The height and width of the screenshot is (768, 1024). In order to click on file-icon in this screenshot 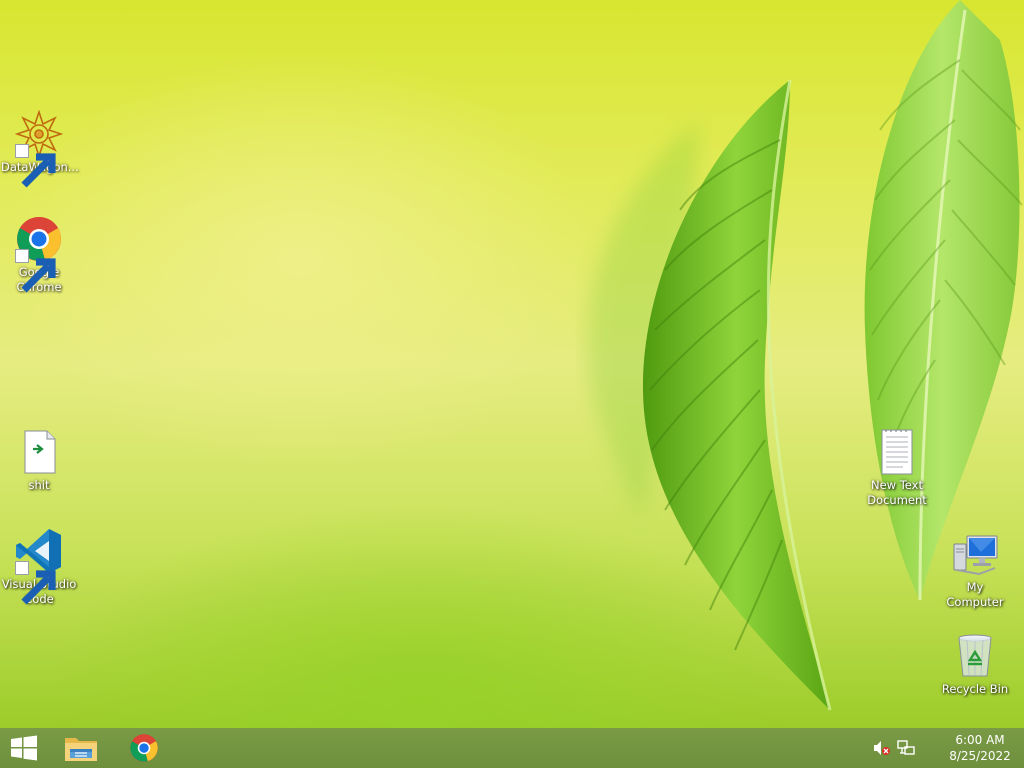, I will do `click(40, 452)`.